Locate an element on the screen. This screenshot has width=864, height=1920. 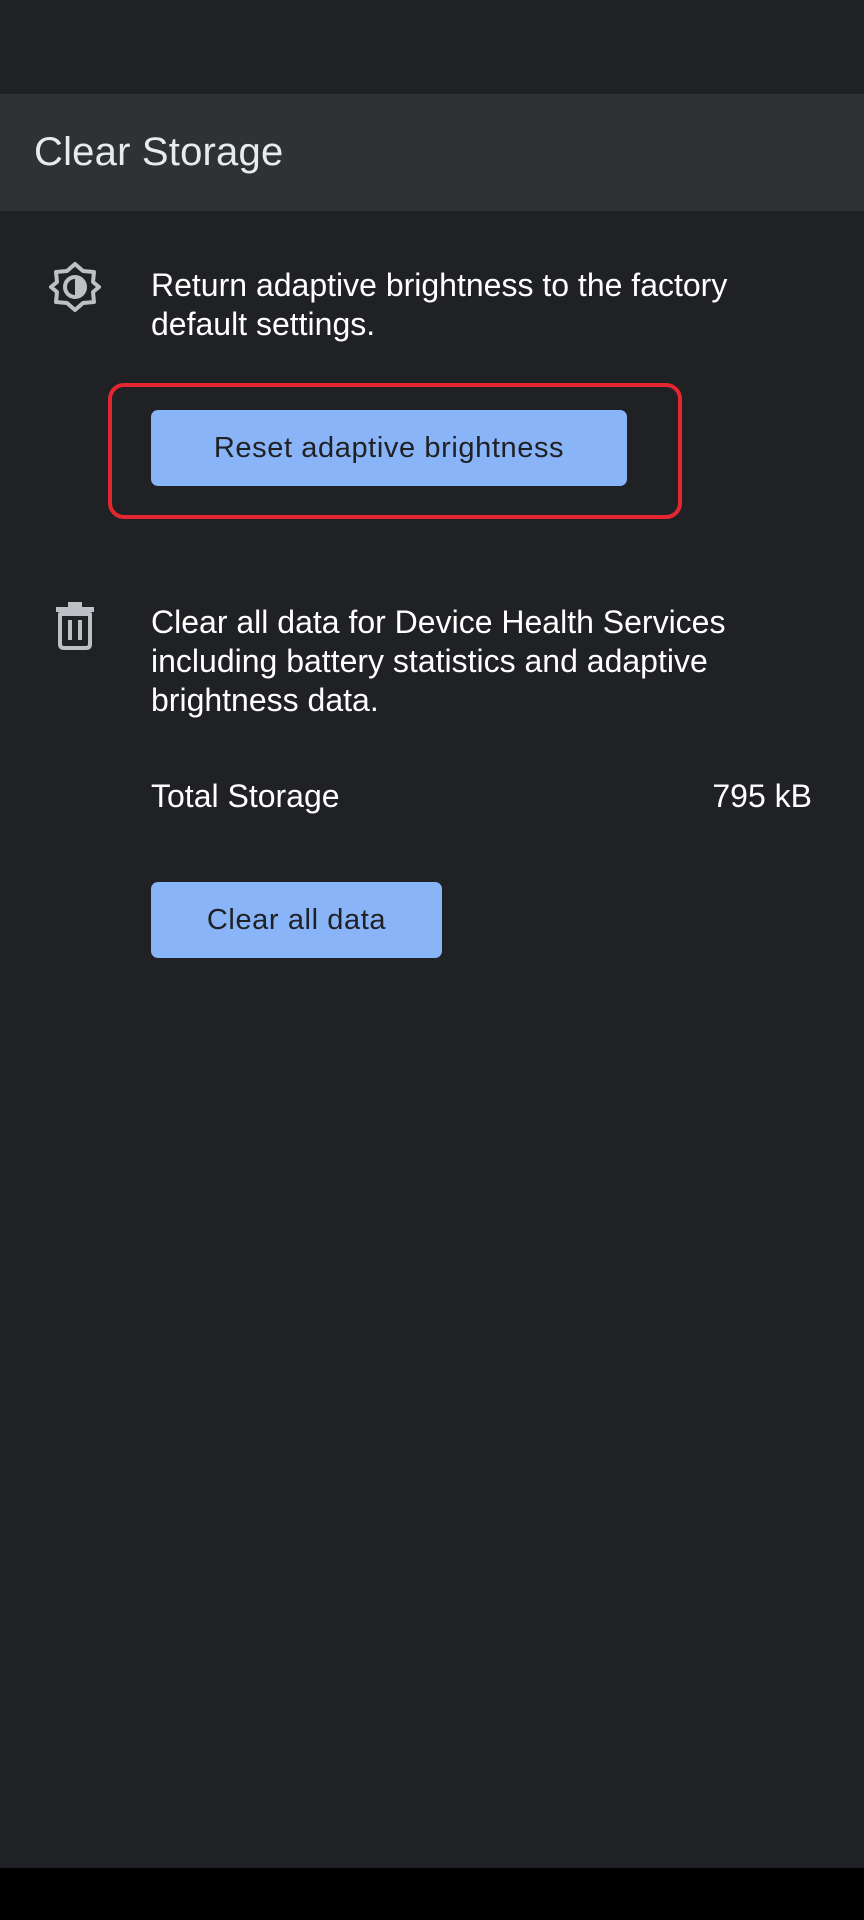
status-bar is located at coordinates (432, 47).